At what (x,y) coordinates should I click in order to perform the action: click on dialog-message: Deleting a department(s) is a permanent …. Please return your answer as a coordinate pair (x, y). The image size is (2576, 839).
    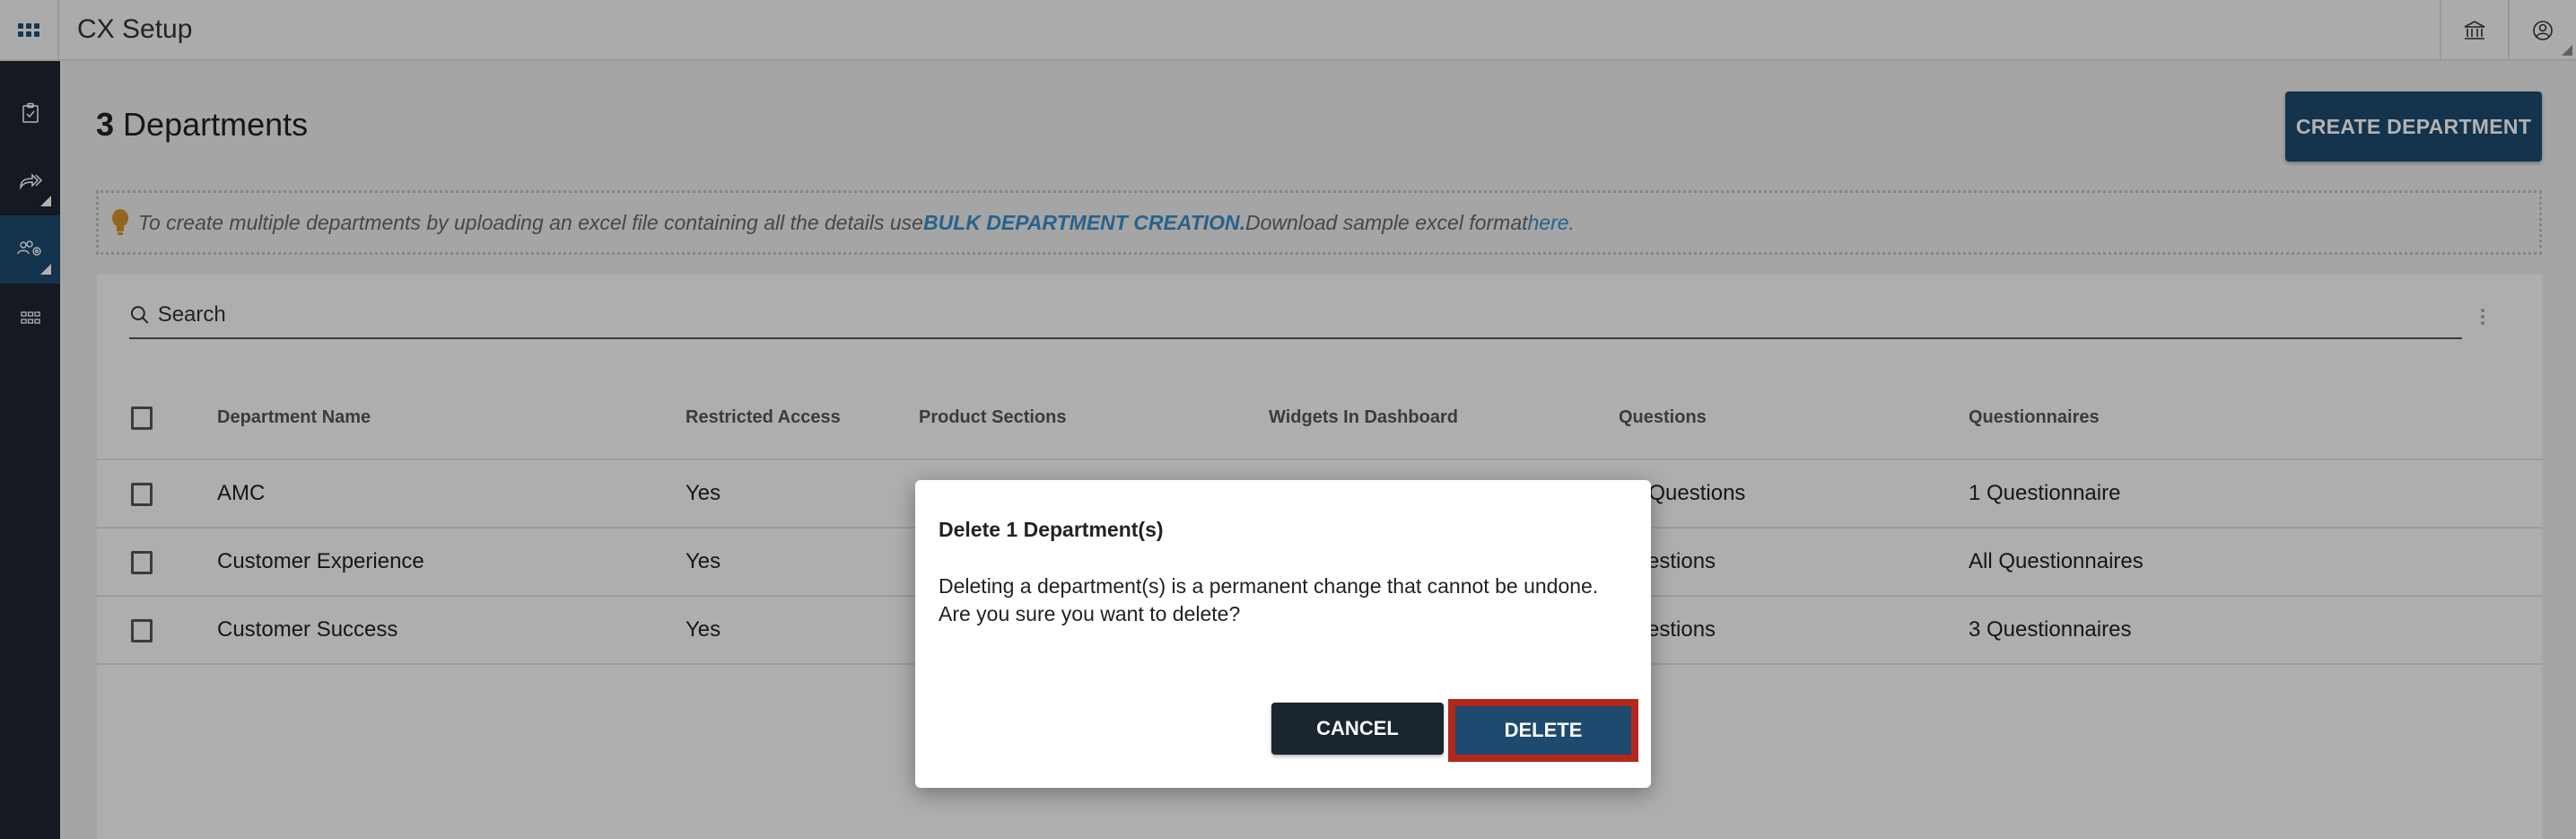
    Looking at the image, I should click on (1289, 600).